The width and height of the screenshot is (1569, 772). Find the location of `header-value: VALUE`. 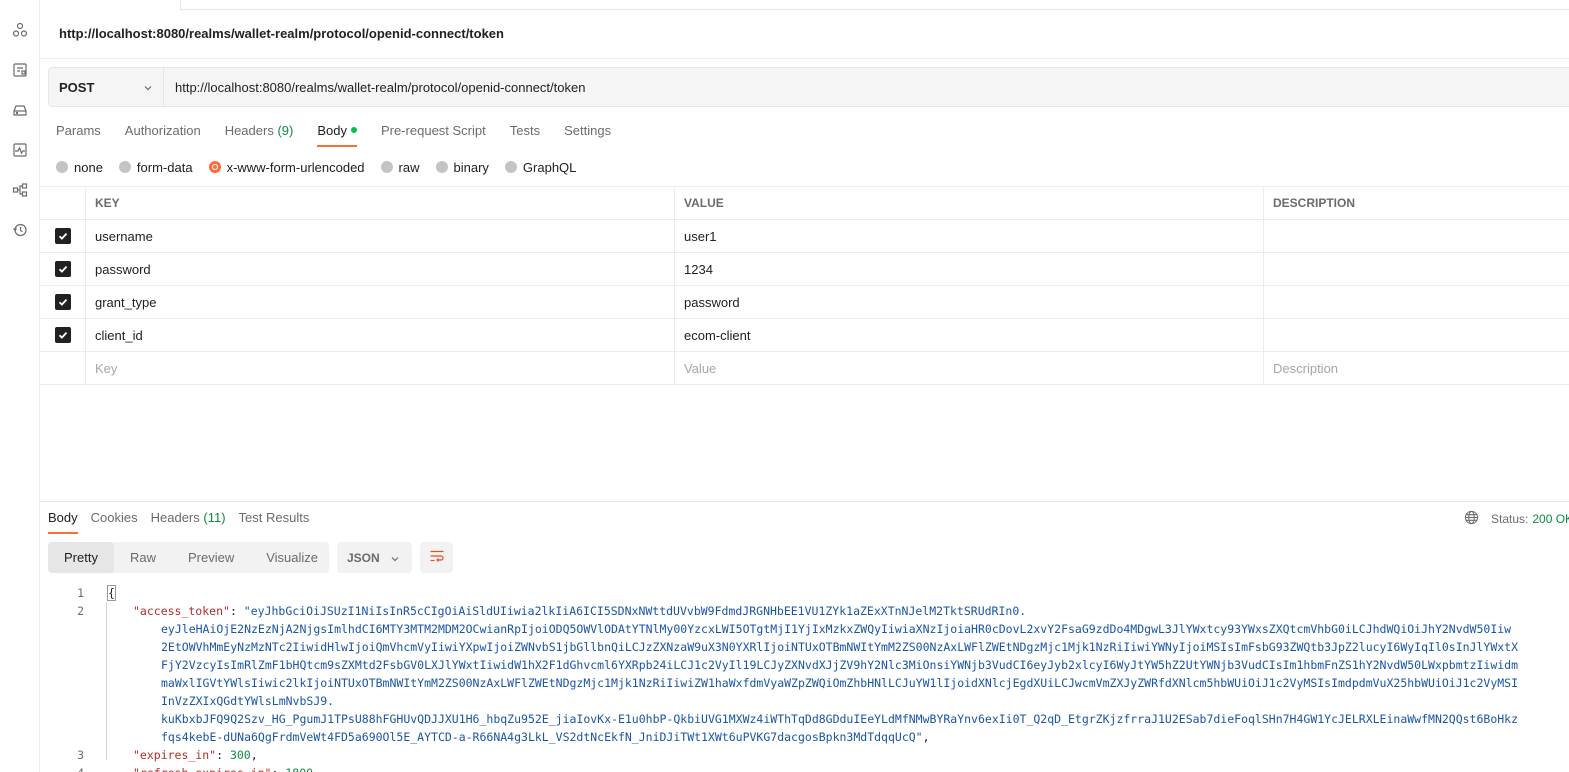

header-value: VALUE is located at coordinates (968, 203).